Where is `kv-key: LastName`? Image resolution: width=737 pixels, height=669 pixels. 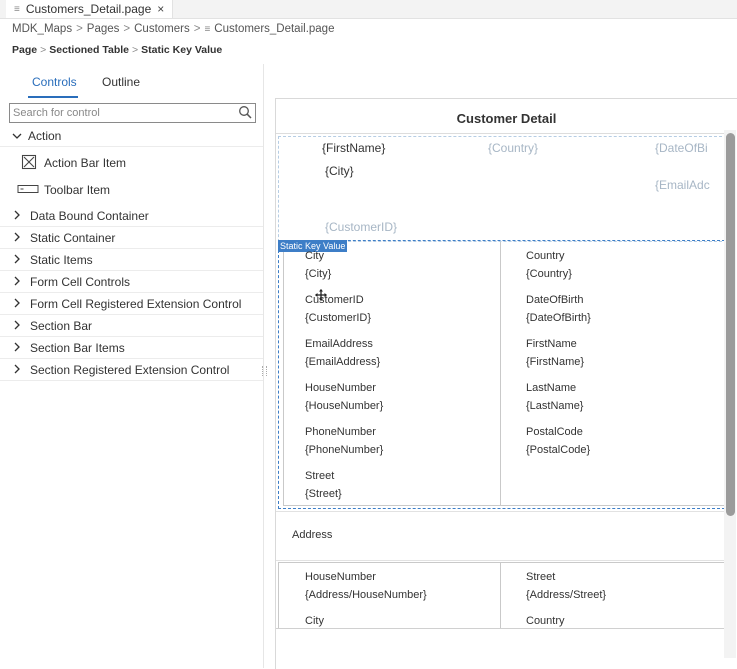 kv-key: LastName is located at coordinates (551, 388).